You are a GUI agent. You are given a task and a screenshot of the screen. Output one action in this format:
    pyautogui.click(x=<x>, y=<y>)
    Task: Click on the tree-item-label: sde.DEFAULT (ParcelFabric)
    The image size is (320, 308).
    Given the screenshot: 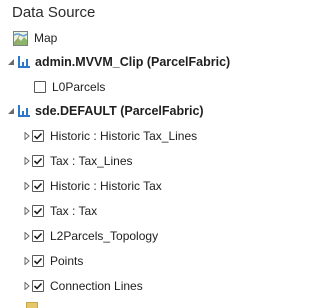 What is the action you would take?
    pyautogui.click(x=119, y=111)
    